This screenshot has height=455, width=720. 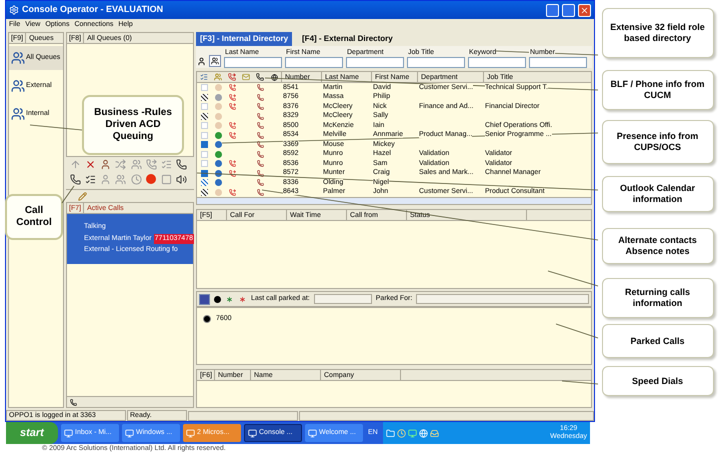 I want to click on phone-forward-icon, so click(x=151, y=164).